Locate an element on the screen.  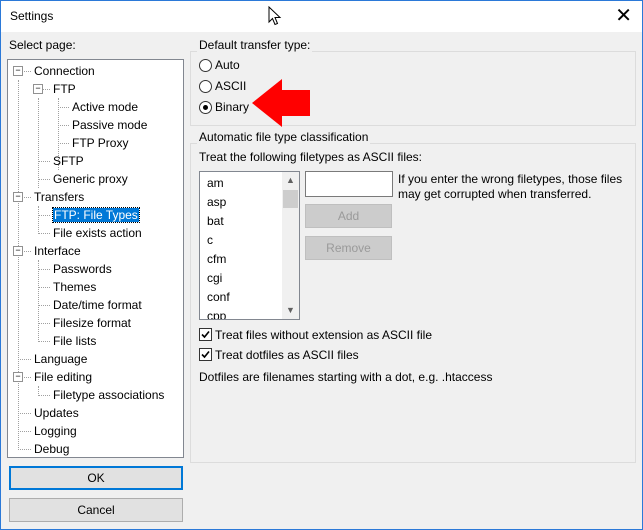
tree-item: Generic proxy is located at coordinates (90, 179).